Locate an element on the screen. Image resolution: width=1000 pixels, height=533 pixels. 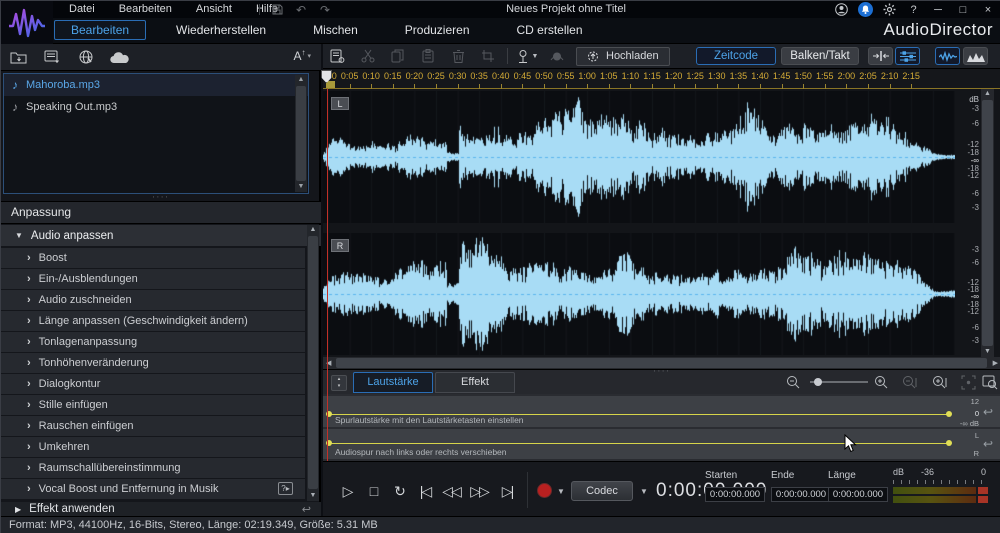
spectral-view-icon is located at coordinates (975, 56).